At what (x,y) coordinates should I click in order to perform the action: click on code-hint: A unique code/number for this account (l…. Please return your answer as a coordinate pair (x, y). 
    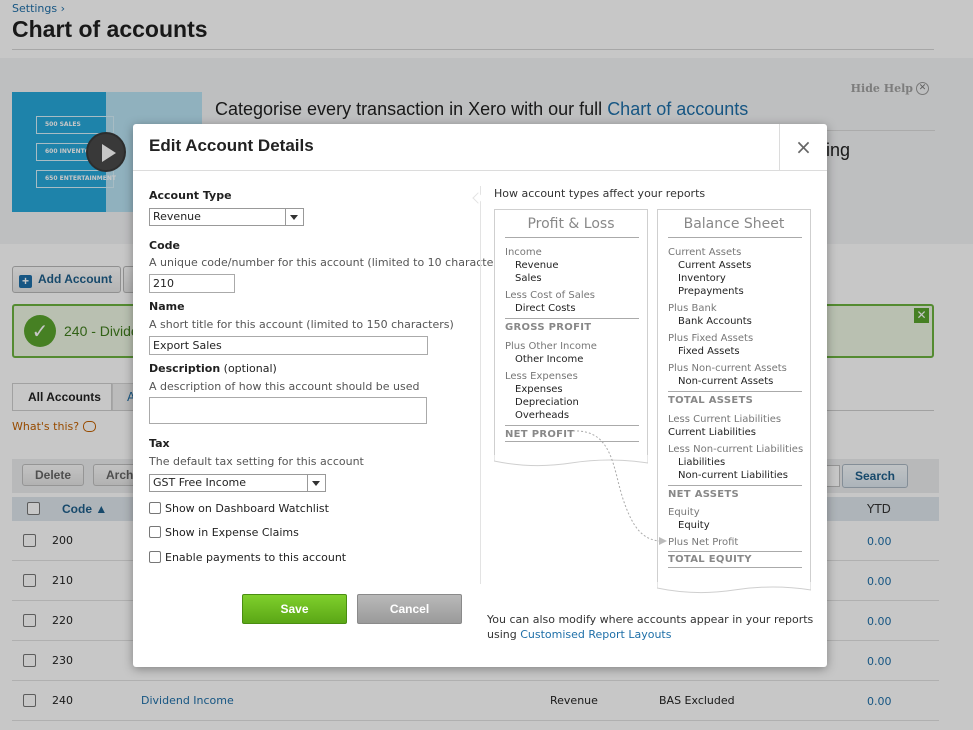
    Looking at the image, I should click on (328, 262).